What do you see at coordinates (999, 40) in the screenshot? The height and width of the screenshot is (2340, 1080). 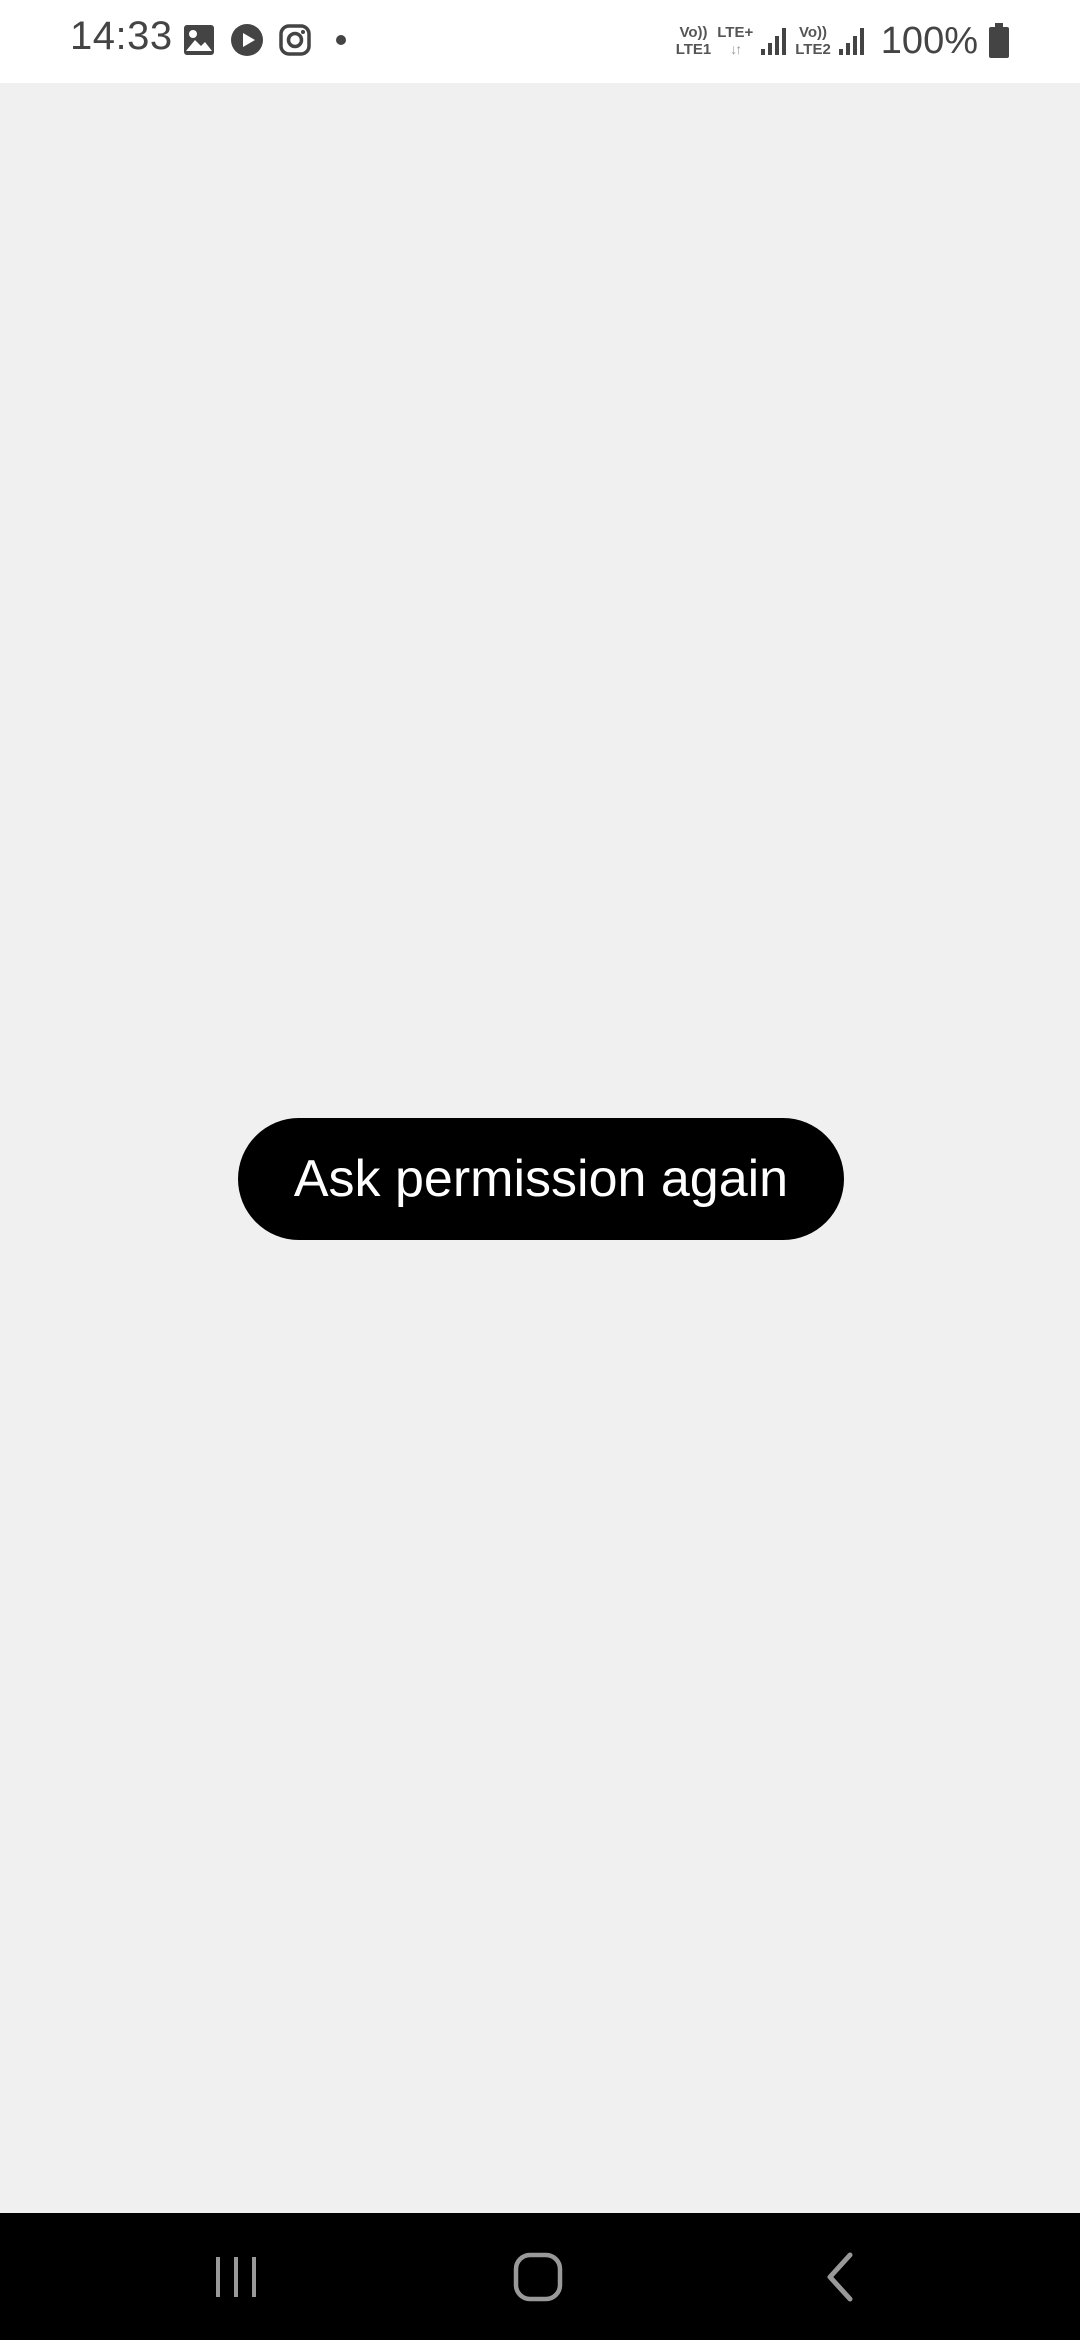 I see `battery-icon` at bounding box center [999, 40].